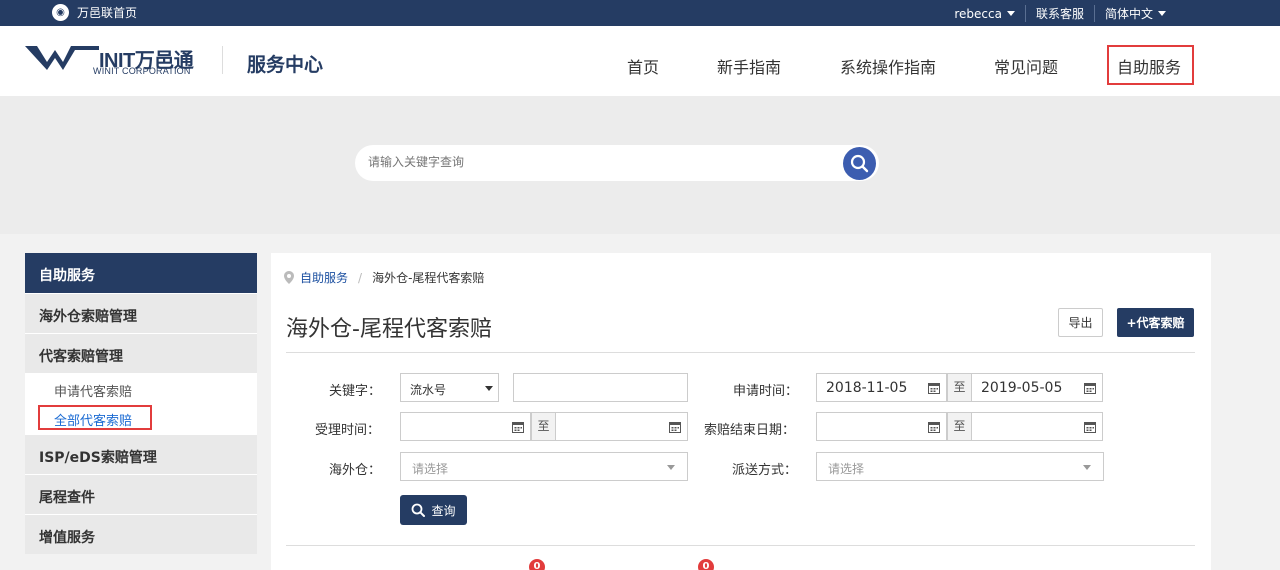 This screenshot has height=570, width=1280. I want to click on apply-time-end-field: 2019-05-05, so click(1037, 387).